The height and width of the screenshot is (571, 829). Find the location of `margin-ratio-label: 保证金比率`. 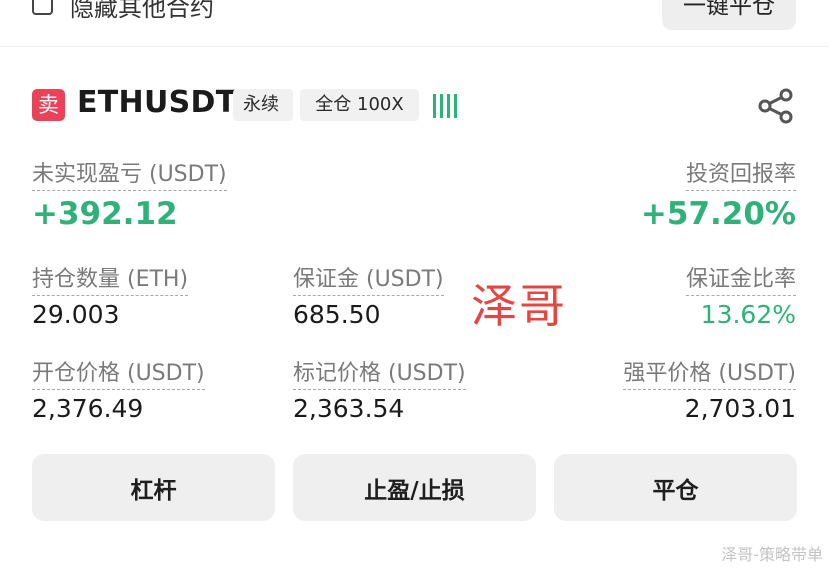

margin-ratio-label: 保证金比率 is located at coordinates (740, 278).